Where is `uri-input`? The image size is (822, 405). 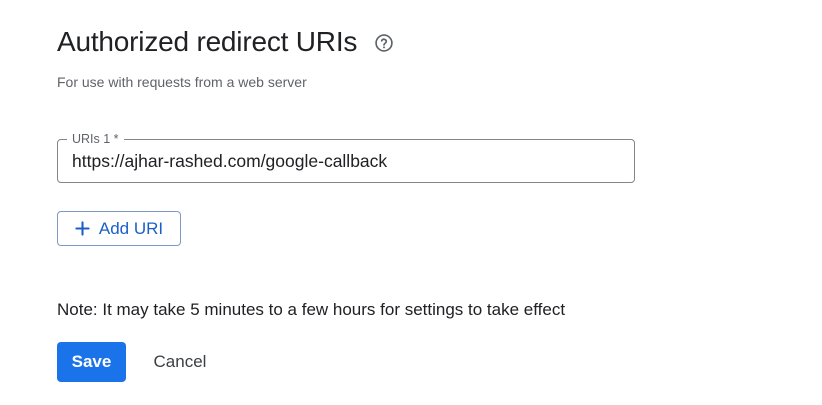 uri-input is located at coordinates (347, 161).